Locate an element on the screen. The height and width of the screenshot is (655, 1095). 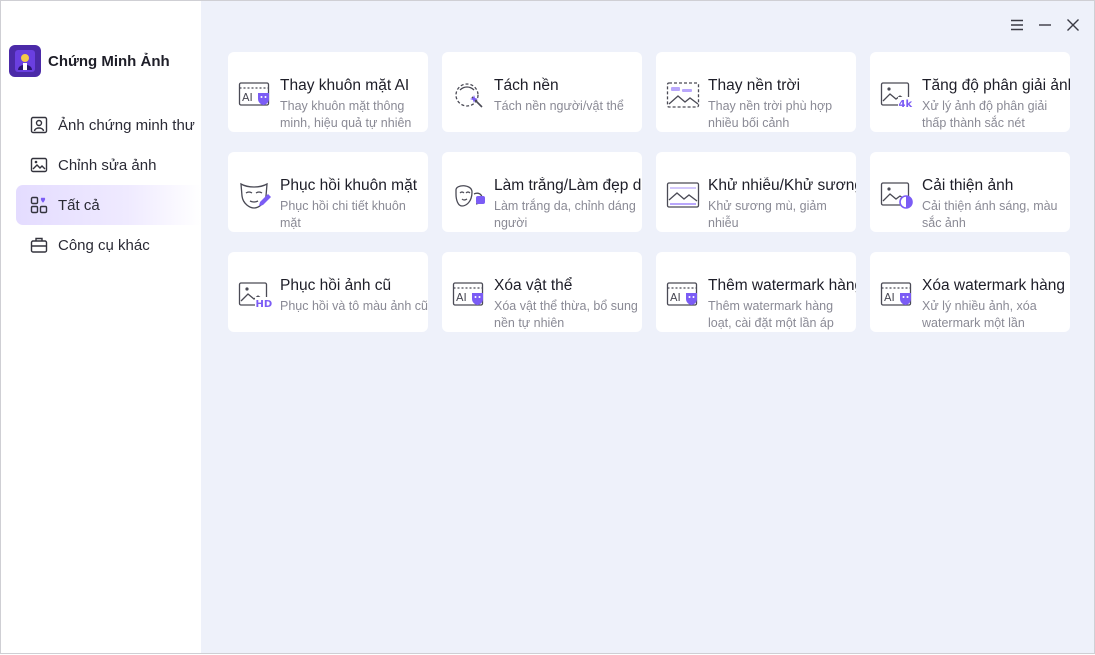
all-apps-icon is located at coordinates (39, 205).